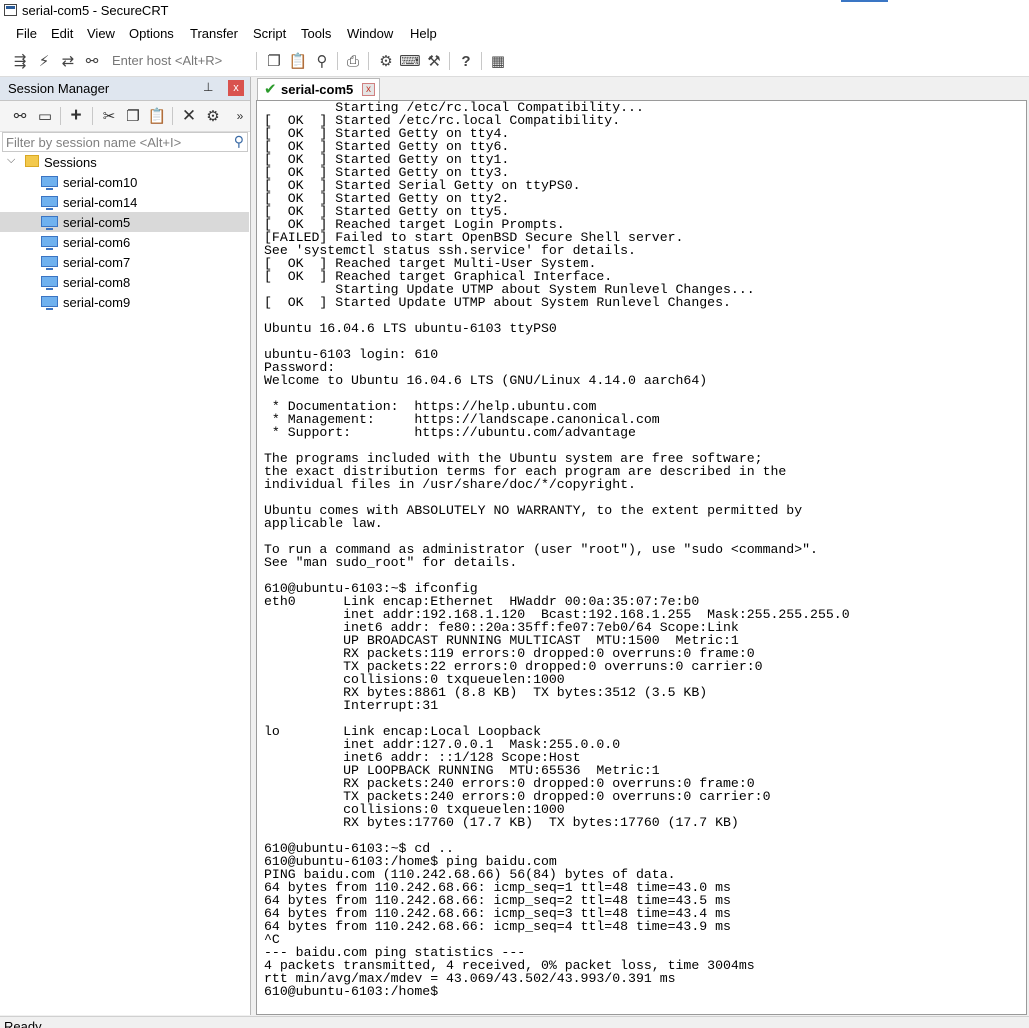 This screenshot has height=1028, width=1029. I want to click on print-icon: ⎙, so click(353, 61).